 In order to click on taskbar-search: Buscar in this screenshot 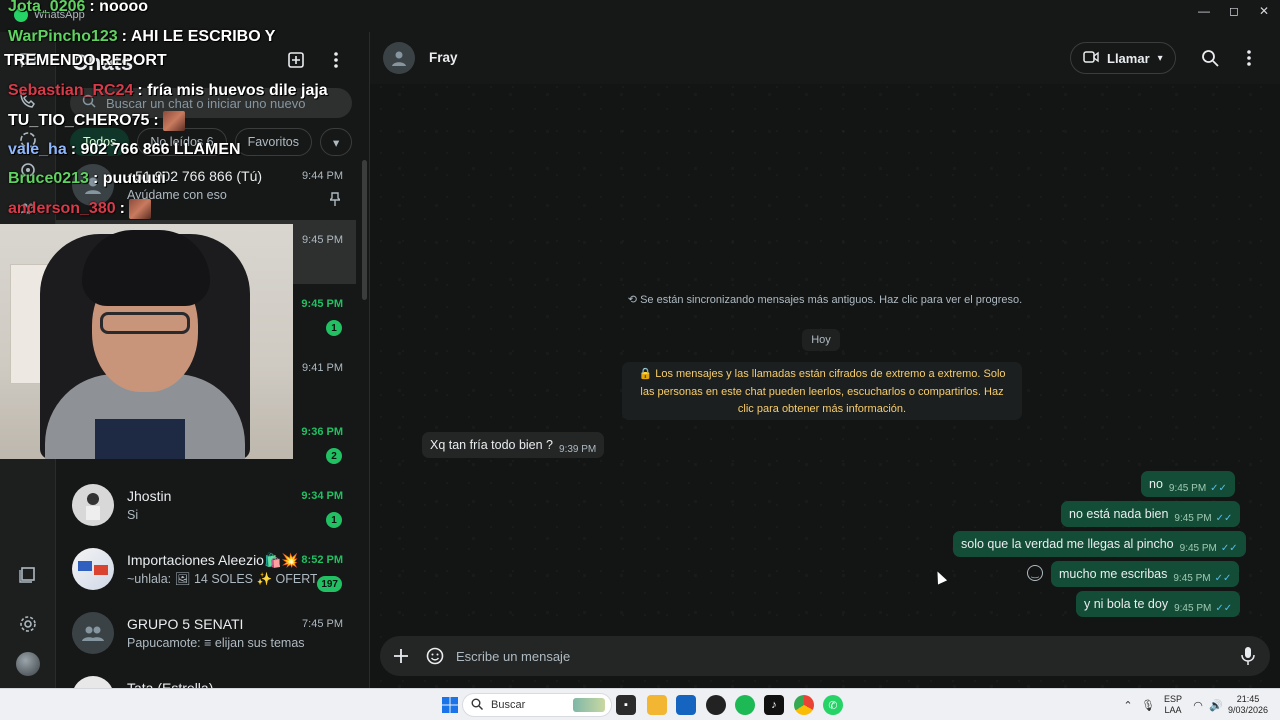, I will do `click(537, 705)`.